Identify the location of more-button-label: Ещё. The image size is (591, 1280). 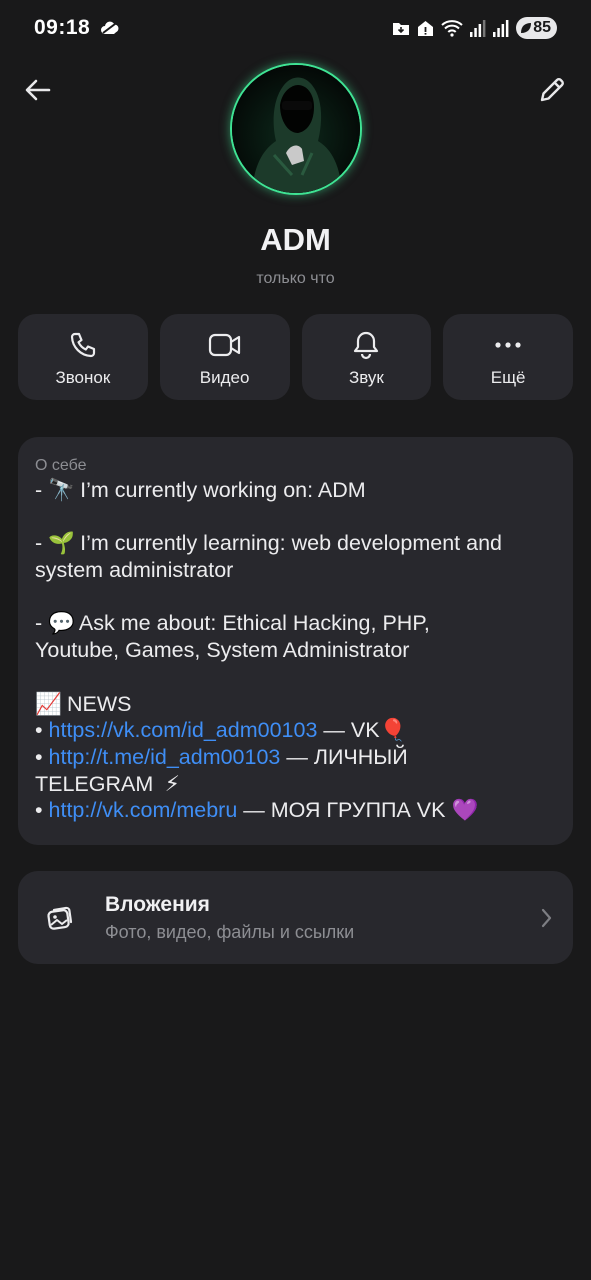
(508, 377).